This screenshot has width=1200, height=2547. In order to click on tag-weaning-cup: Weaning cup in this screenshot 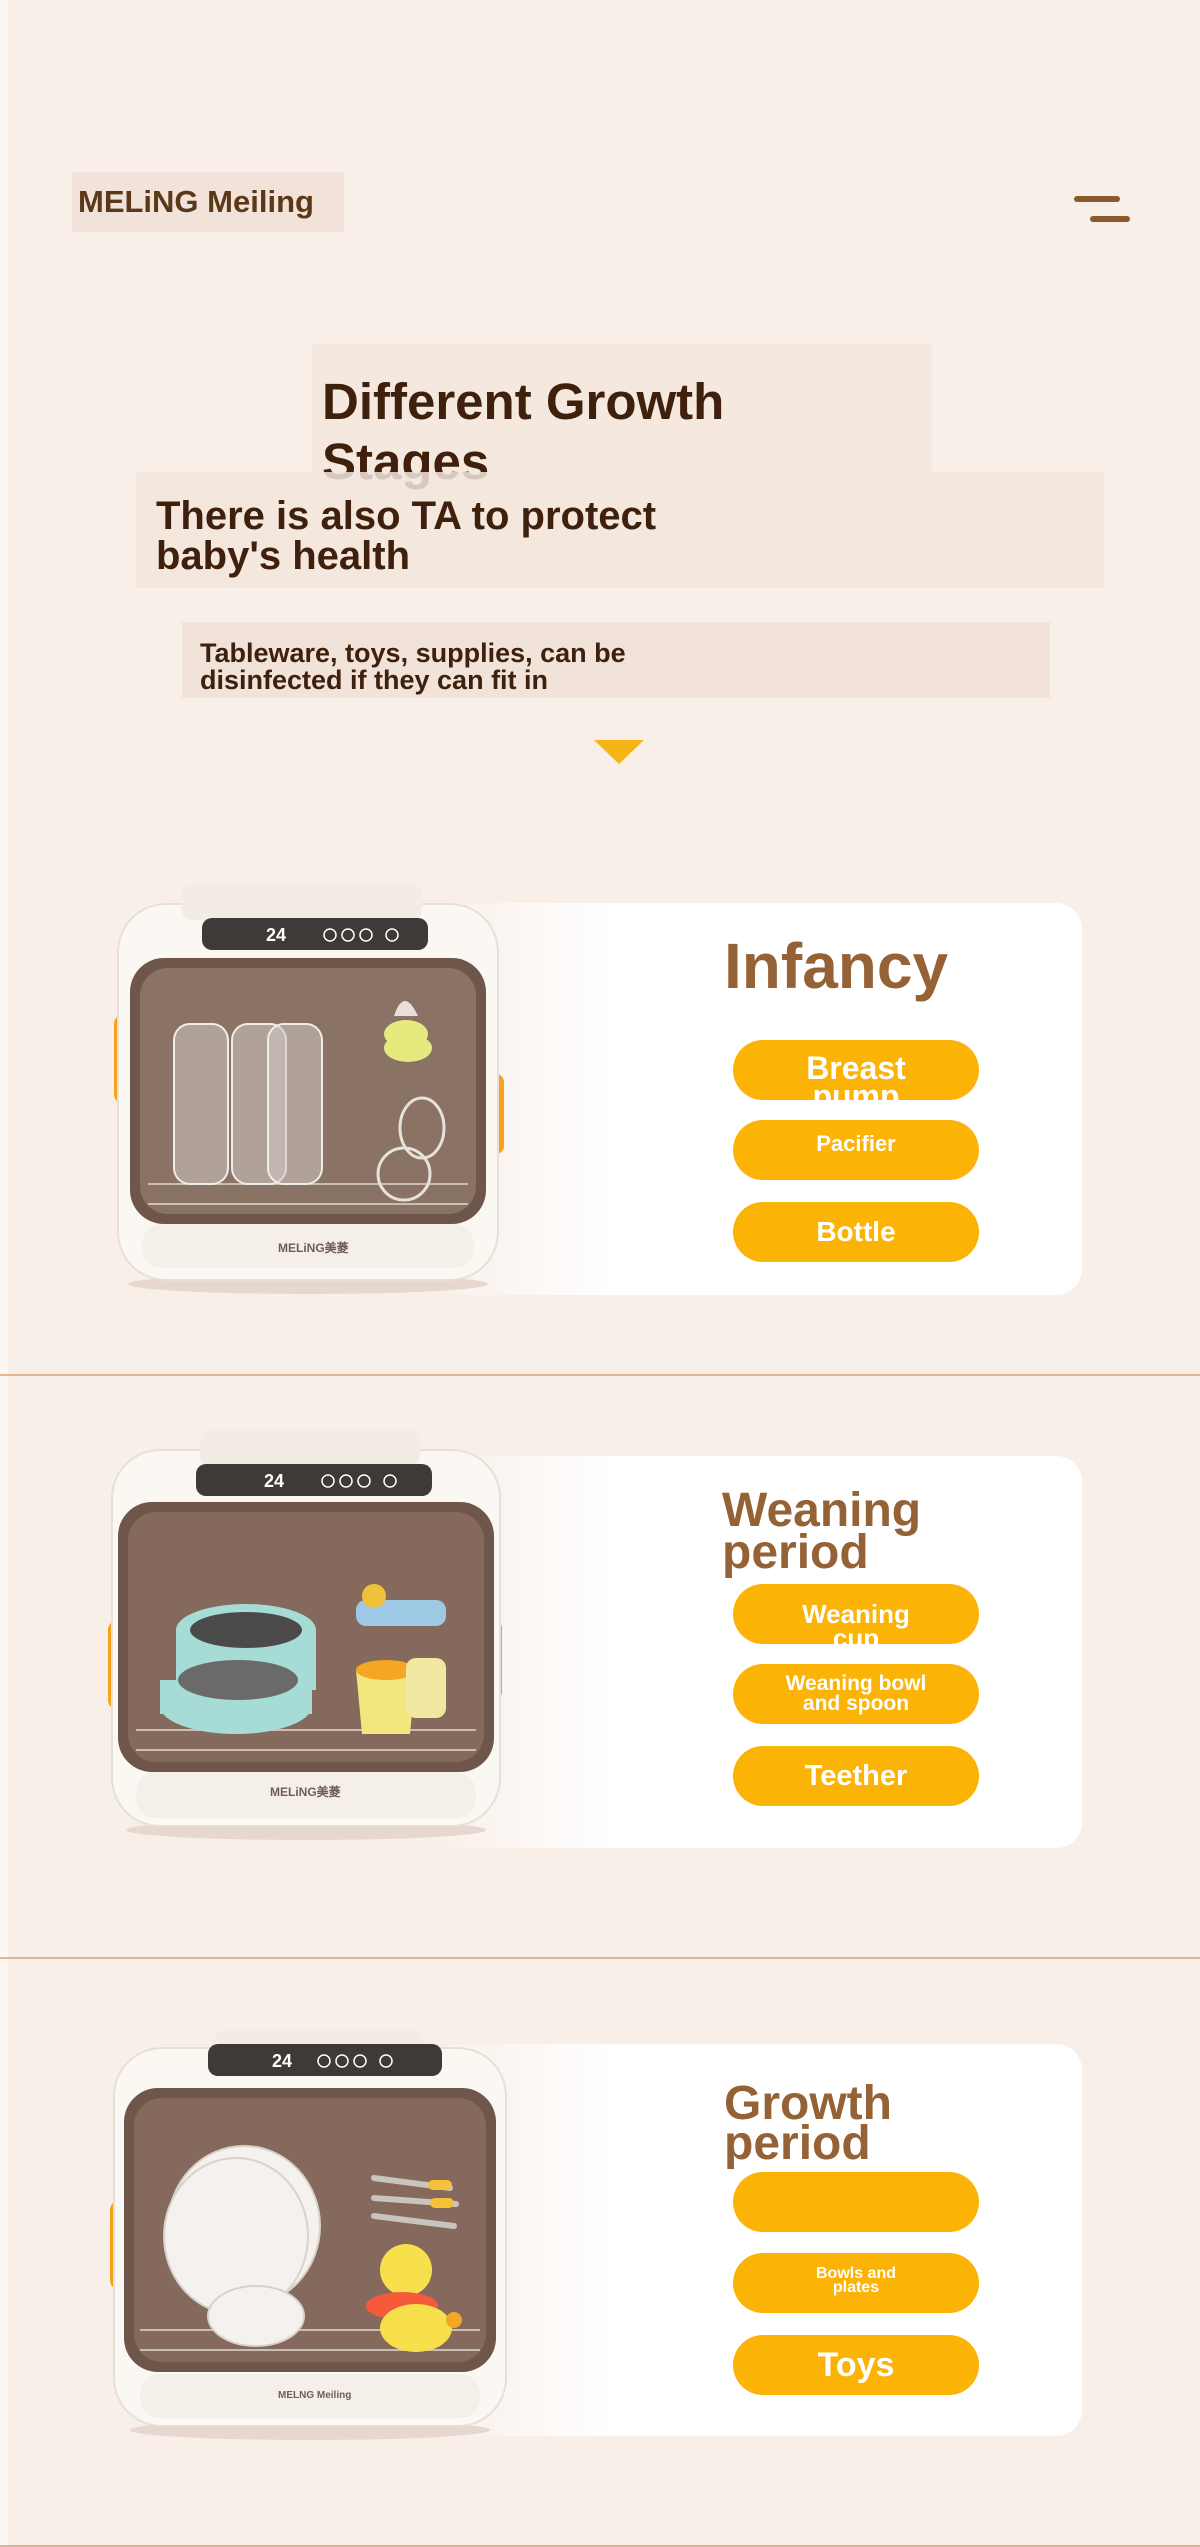, I will do `click(856, 1614)`.